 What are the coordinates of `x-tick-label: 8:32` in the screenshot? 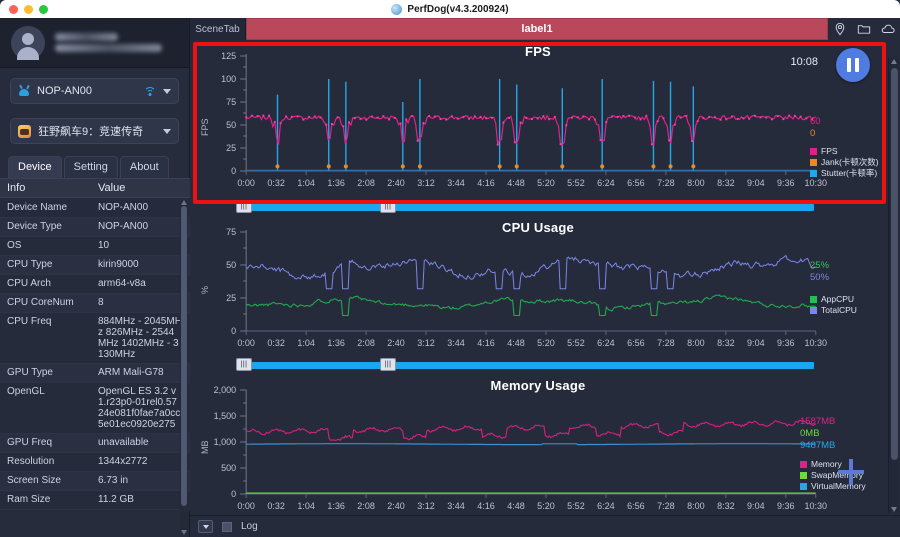 It's located at (726, 506).